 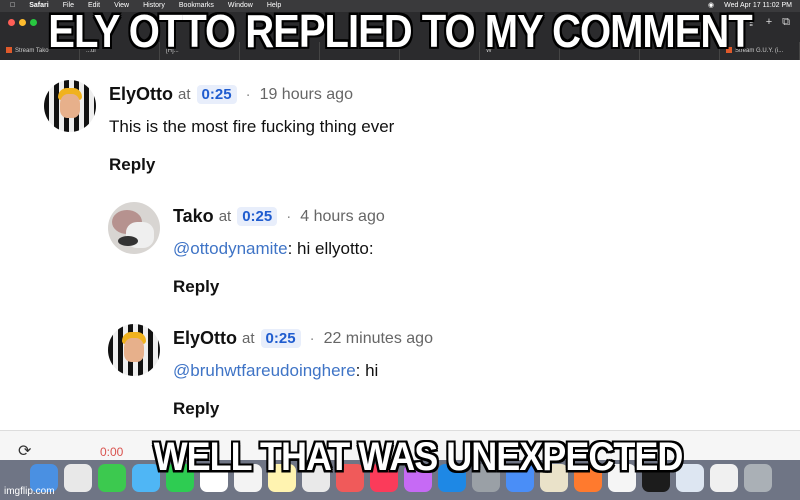 What do you see at coordinates (264, 370) in the screenshot?
I see `mention-link: @bruhwtfareudoinghere` at bounding box center [264, 370].